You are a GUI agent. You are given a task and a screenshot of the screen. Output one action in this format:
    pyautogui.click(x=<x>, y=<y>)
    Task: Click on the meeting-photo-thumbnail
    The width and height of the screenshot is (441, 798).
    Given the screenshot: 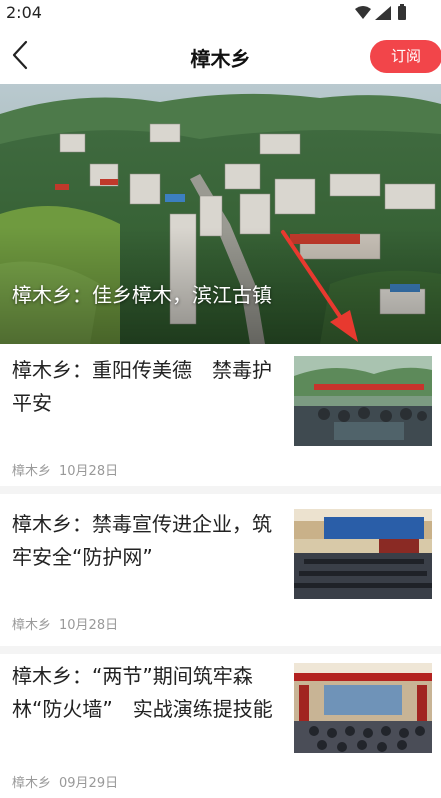 What is the action you would take?
    pyautogui.click(x=363, y=401)
    